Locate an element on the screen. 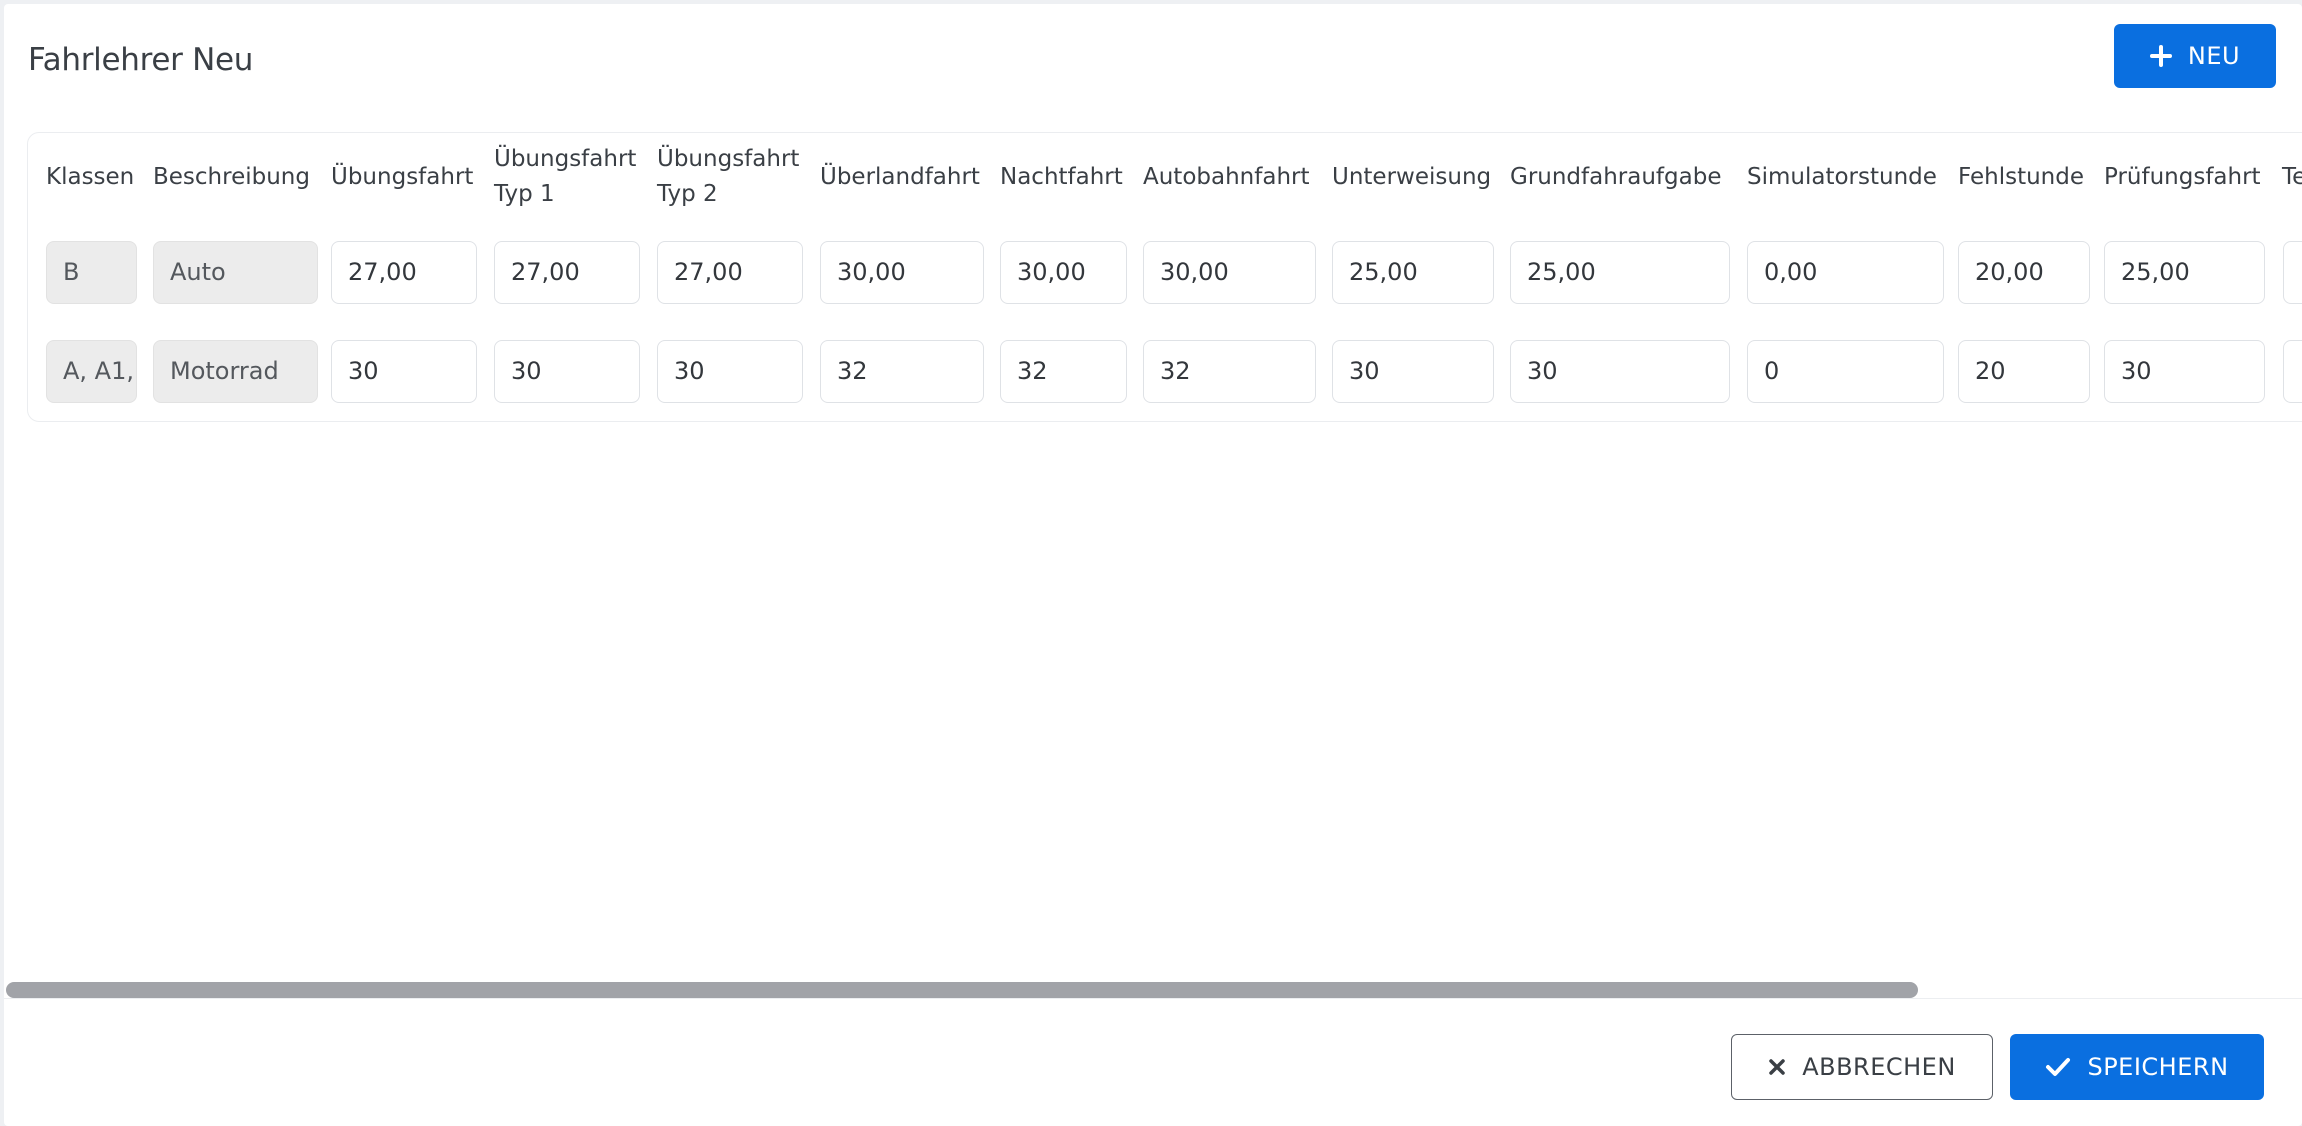 This screenshot has width=2302, height=1126. column-header-ueberlandfahrt: Überlandfahrt is located at coordinates (900, 177).